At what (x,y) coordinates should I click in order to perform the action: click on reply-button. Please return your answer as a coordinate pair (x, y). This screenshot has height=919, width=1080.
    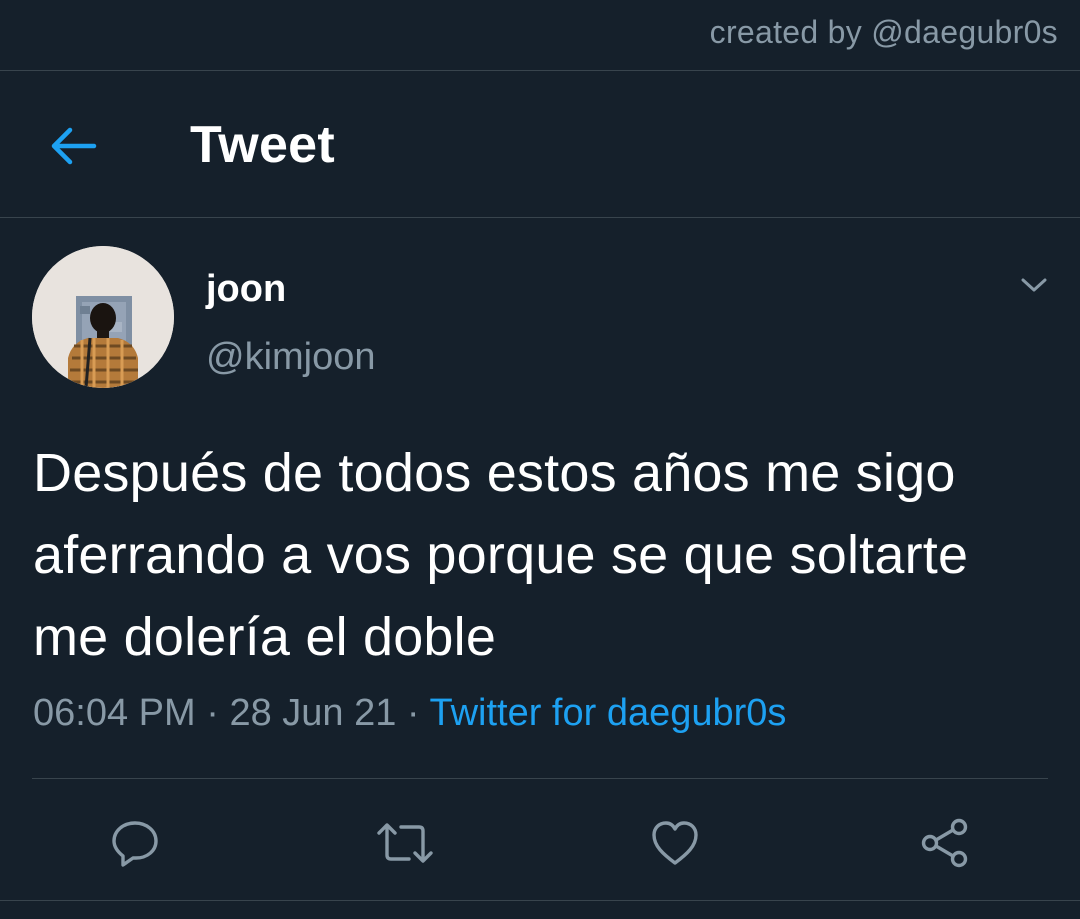
    Looking at the image, I should click on (135, 843).